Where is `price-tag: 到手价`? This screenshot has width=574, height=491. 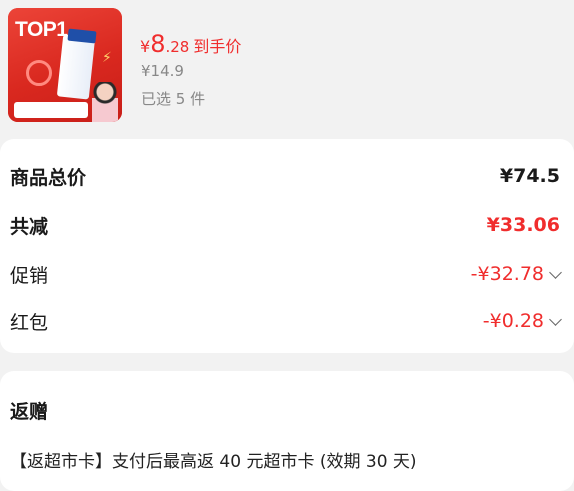
price-tag: 到手价 is located at coordinates (217, 46).